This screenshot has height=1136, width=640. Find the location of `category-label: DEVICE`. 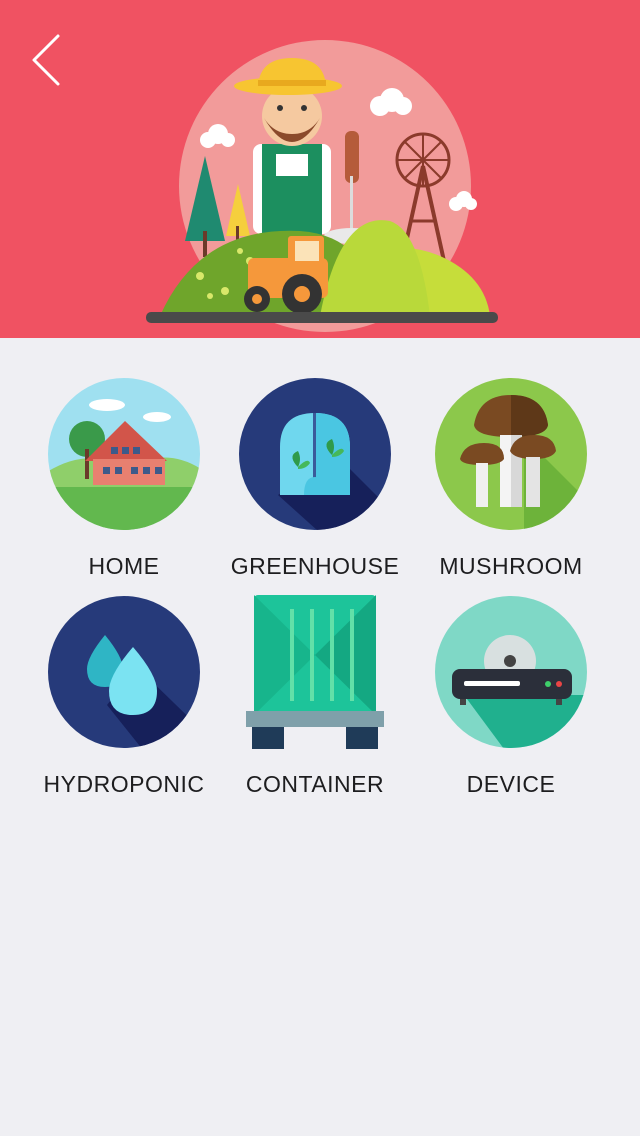

category-label: DEVICE is located at coordinates (511, 784).